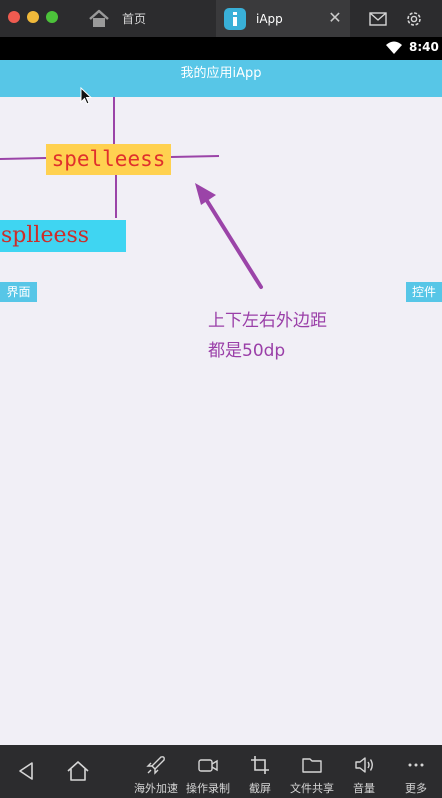 This screenshot has width=442, height=798. What do you see at coordinates (312, 788) in the screenshot?
I see `file-share-label: 文件共享` at bounding box center [312, 788].